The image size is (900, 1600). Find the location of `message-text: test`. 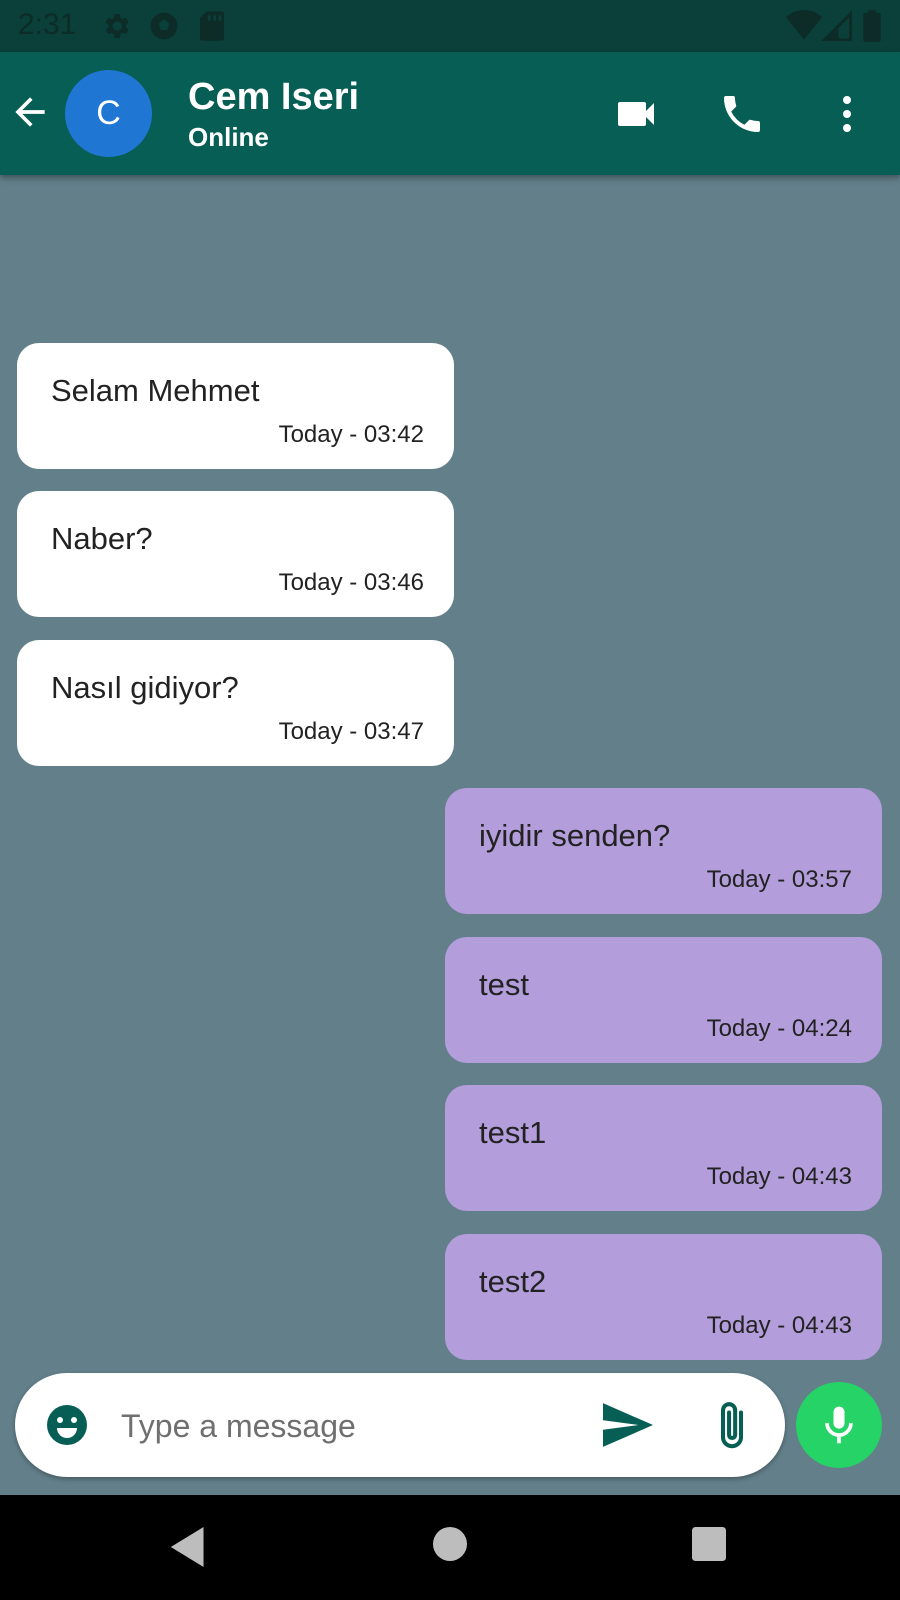

message-text: test is located at coordinates (504, 984).